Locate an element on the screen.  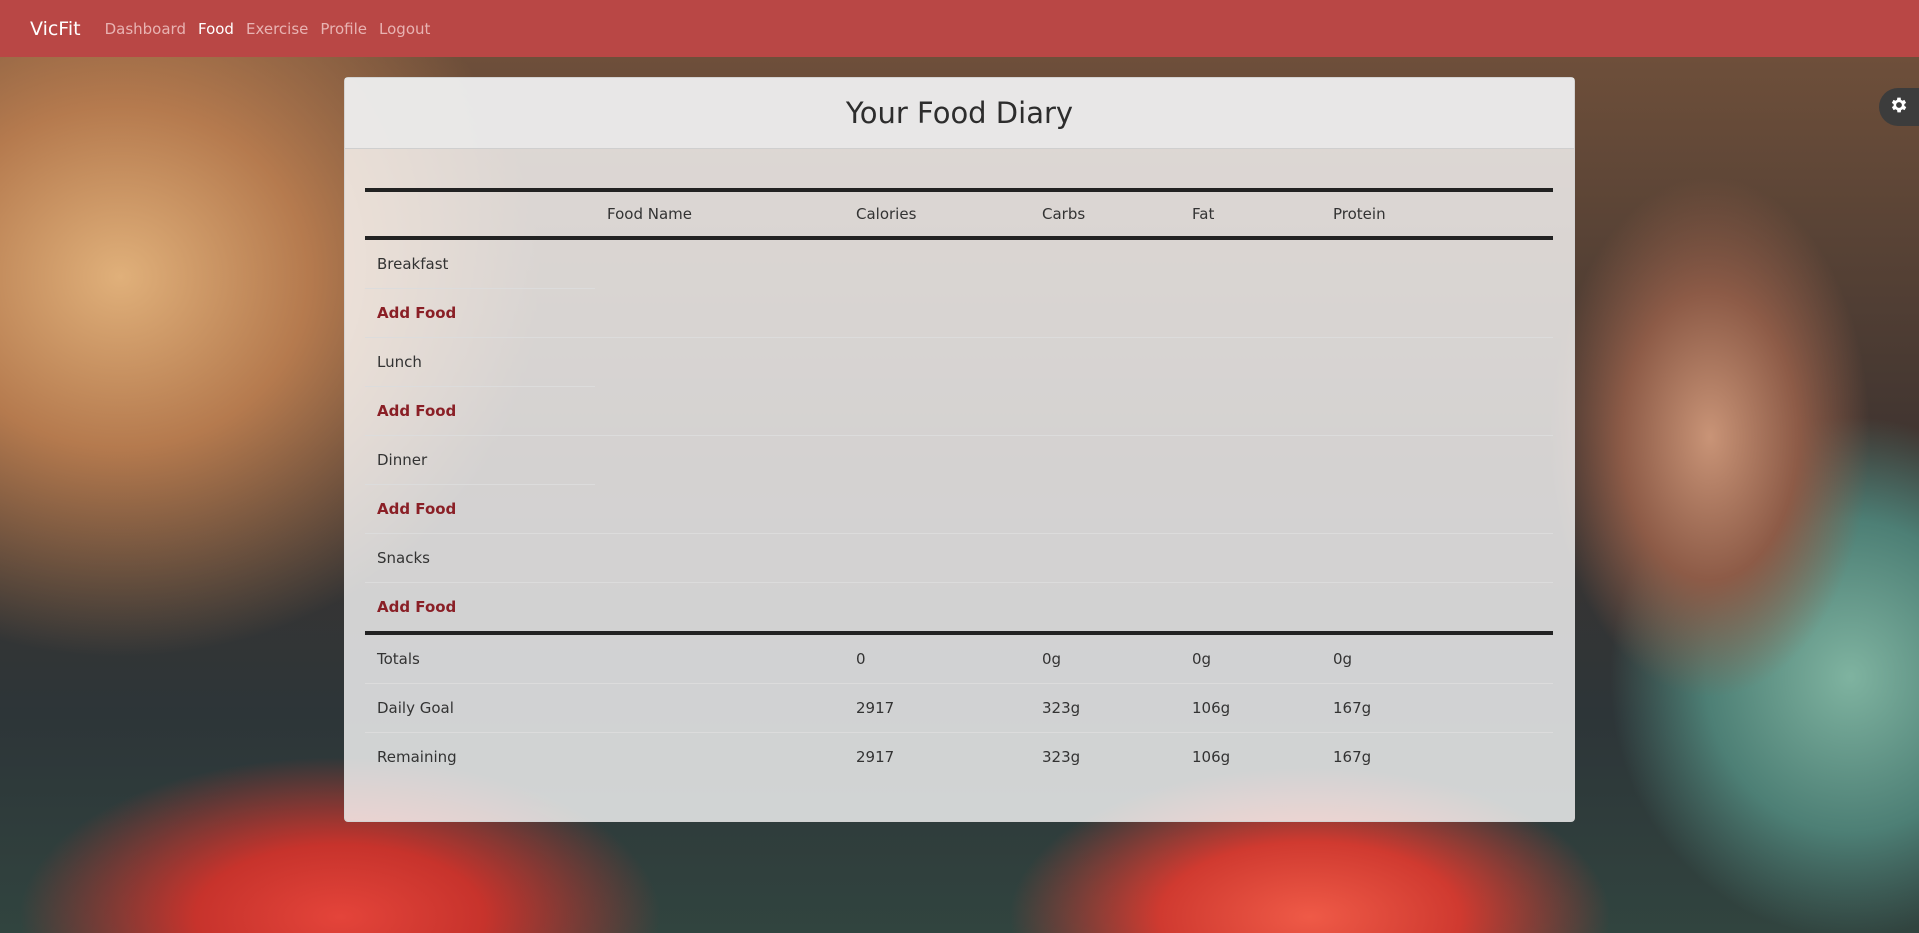
card-header: Your Food Diary is located at coordinates (959, 113).